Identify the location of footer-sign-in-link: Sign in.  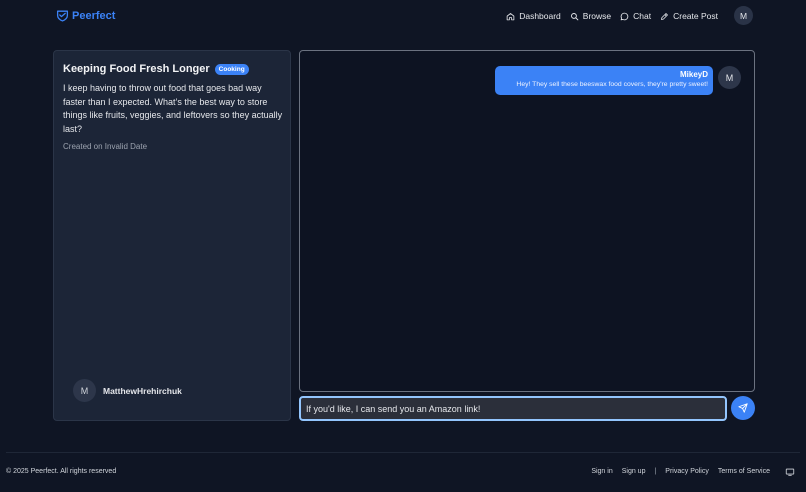
(601, 471).